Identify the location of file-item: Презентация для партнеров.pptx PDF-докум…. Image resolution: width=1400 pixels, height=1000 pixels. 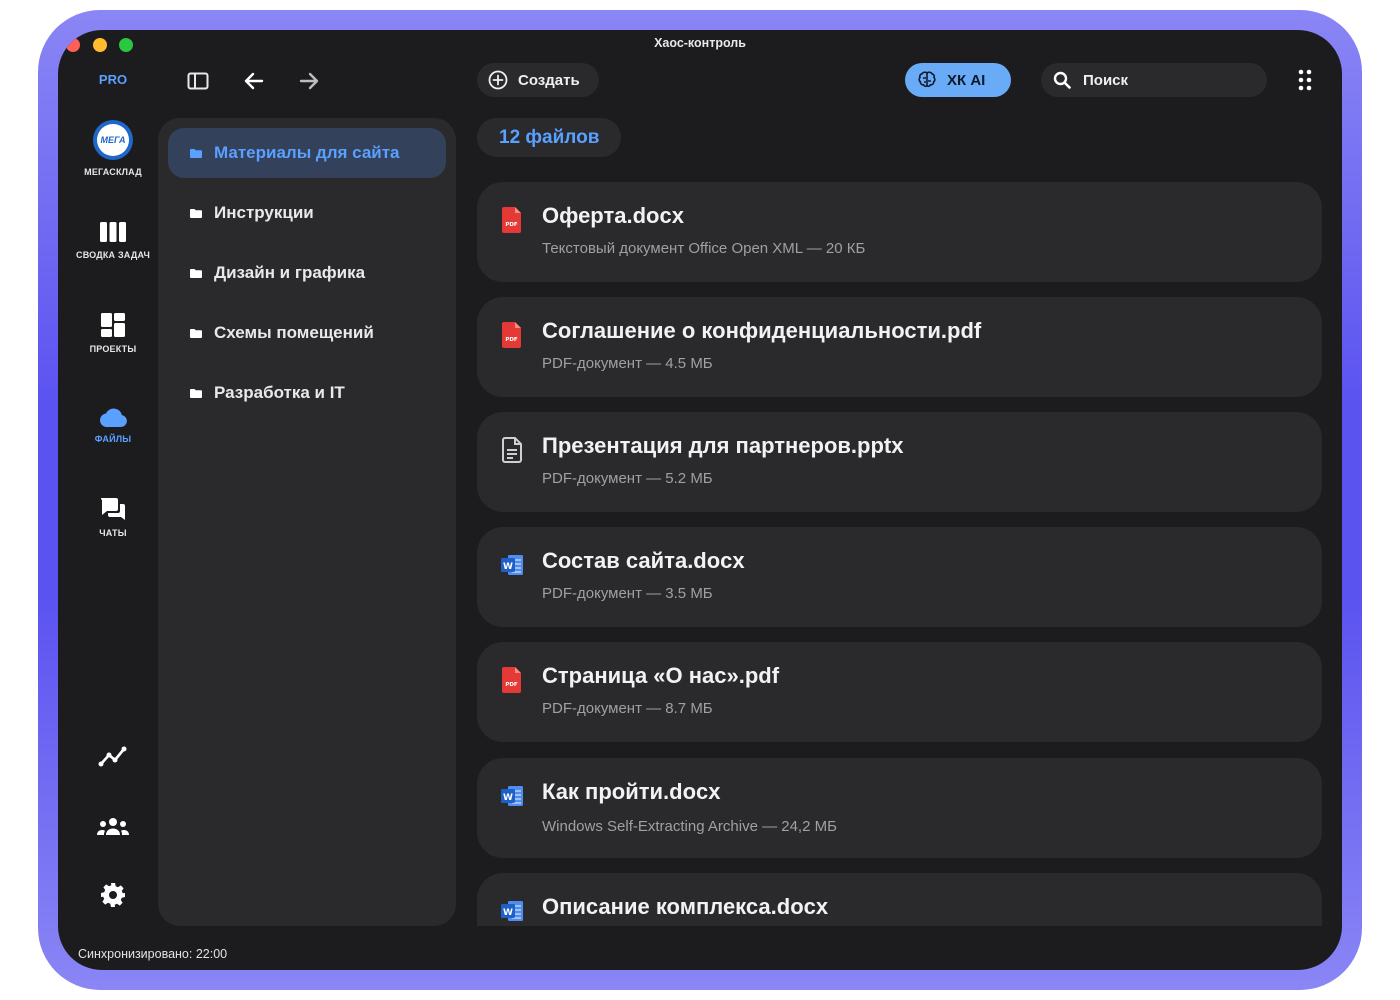
(899, 462).